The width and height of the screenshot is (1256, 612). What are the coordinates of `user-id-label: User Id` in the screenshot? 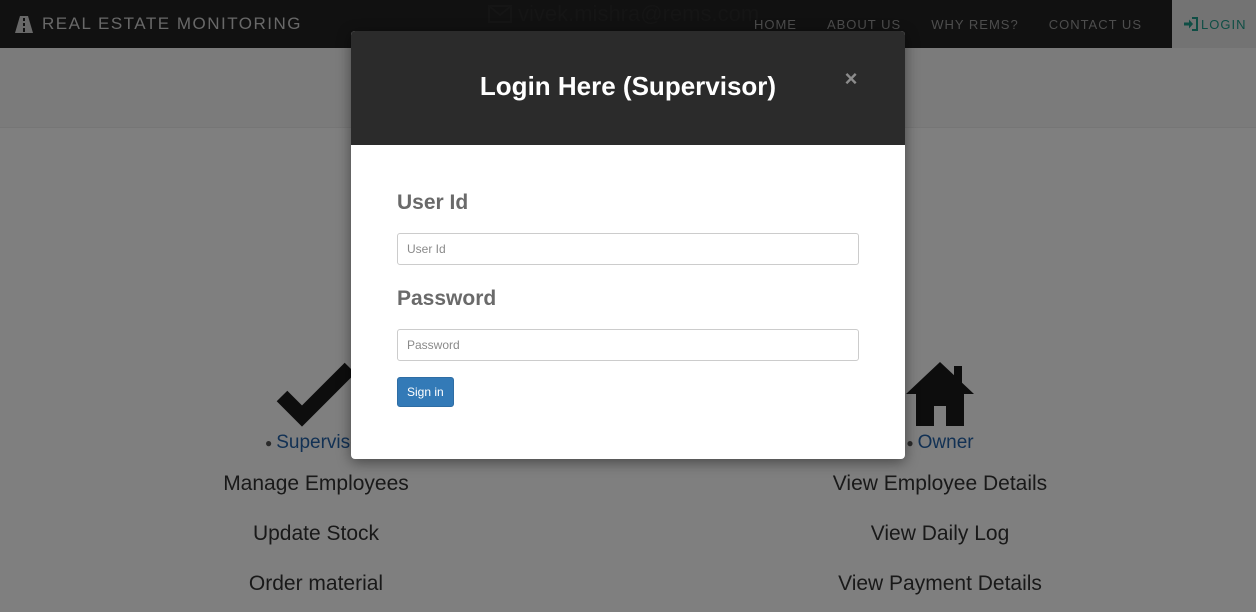 It's located at (433, 202).